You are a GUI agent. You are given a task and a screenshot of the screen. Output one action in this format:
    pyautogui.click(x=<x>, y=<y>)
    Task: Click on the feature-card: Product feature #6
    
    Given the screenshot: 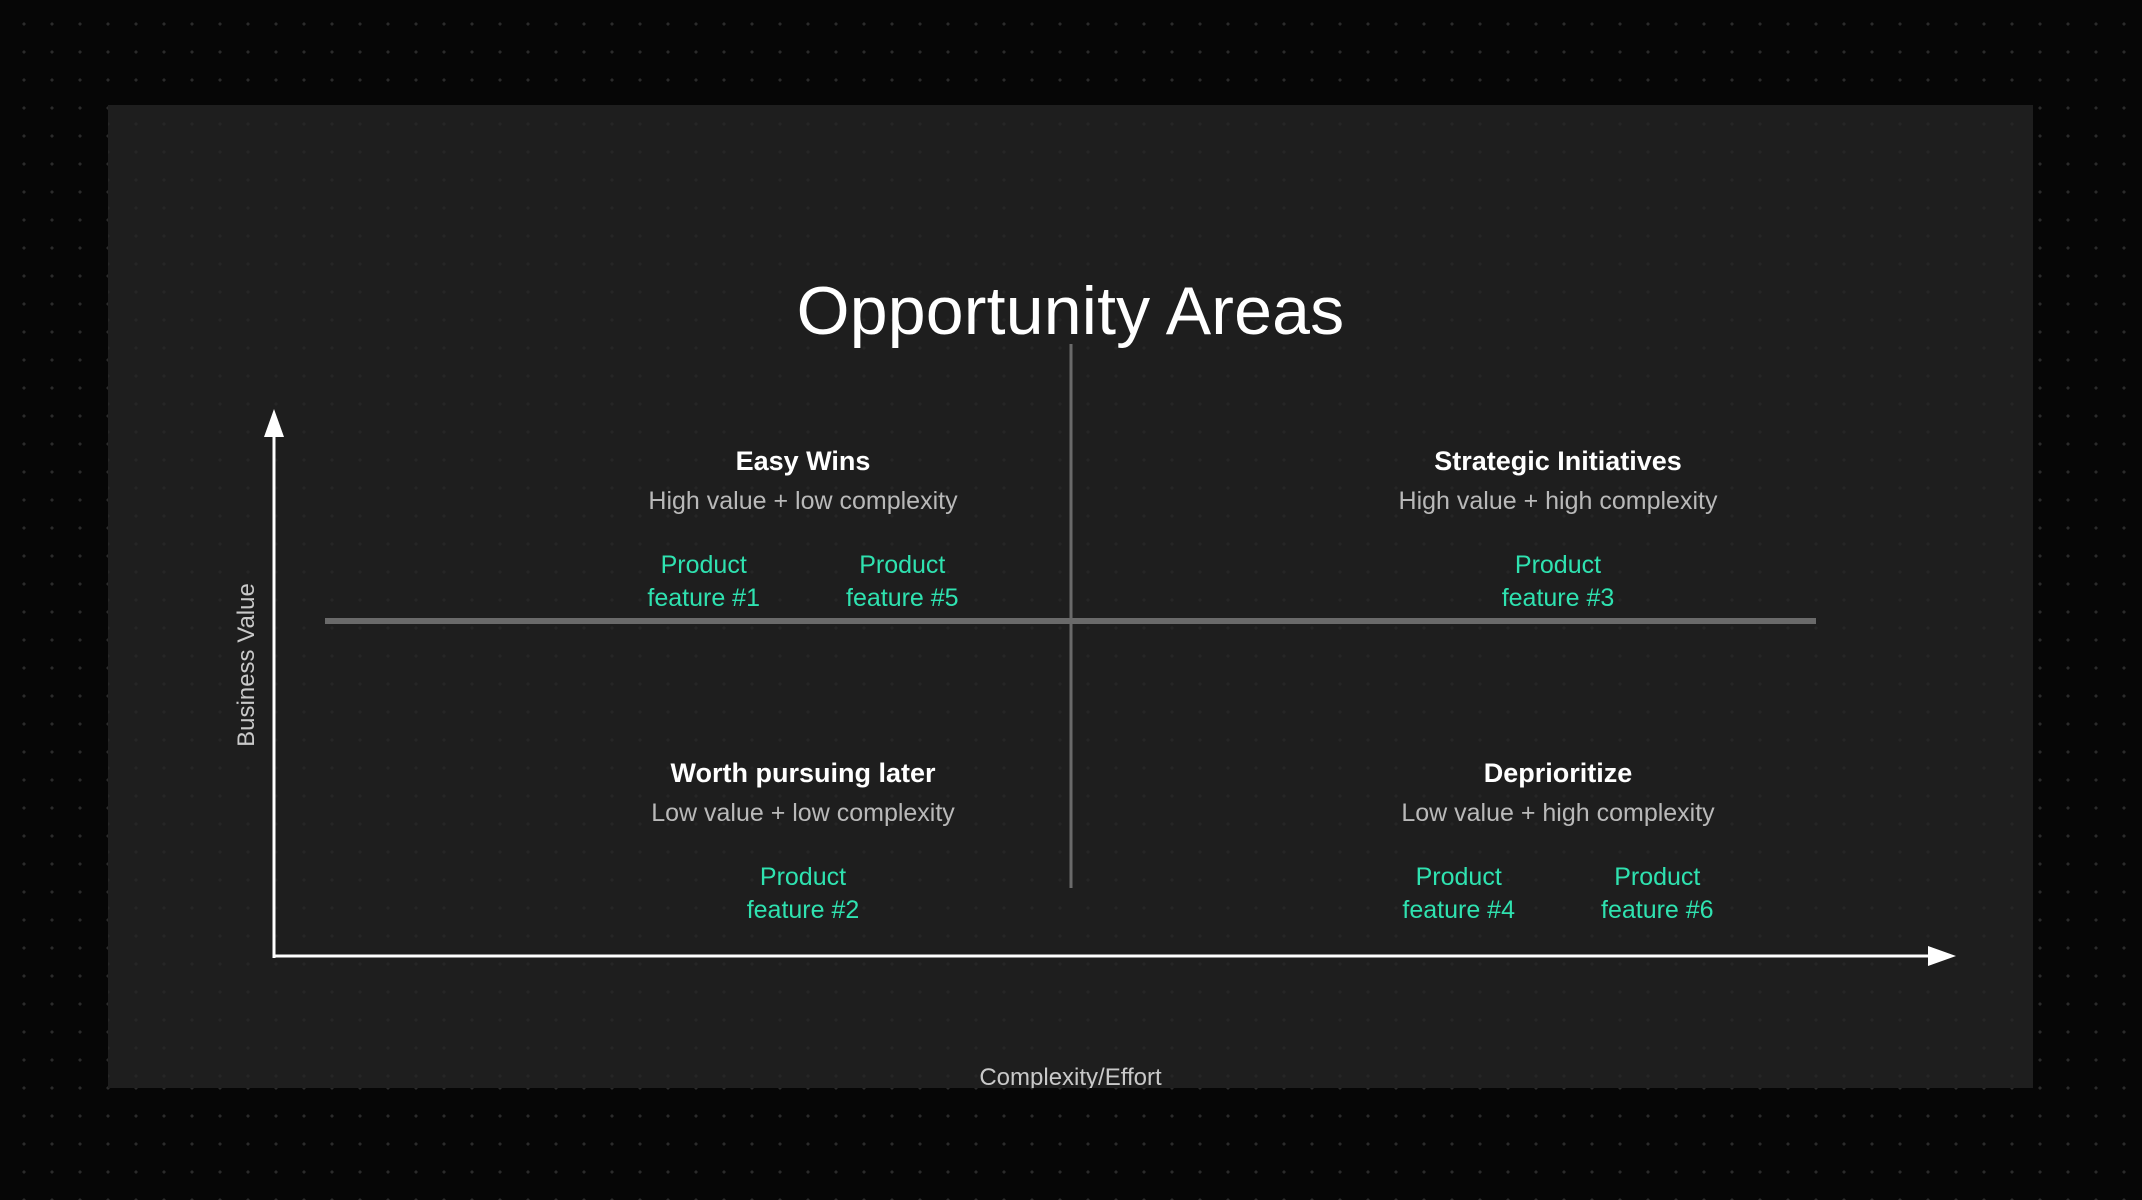 What is the action you would take?
    pyautogui.click(x=1657, y=894)
    